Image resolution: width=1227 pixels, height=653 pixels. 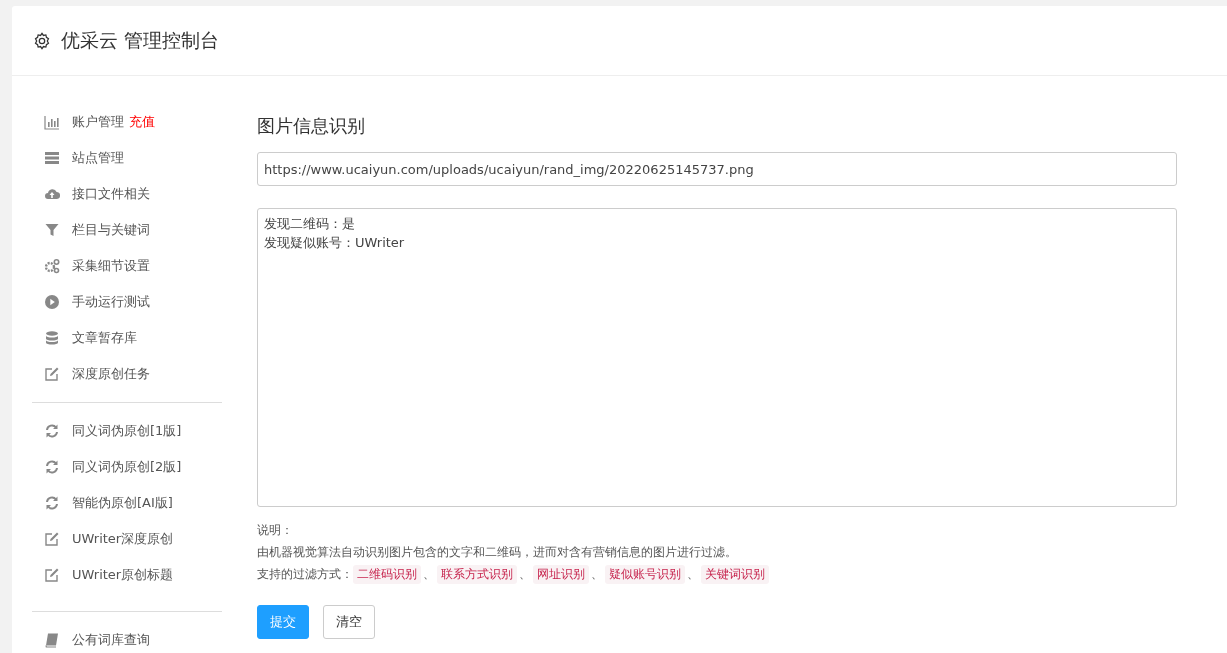 I want to click on cloud-upload-icon, so click(x=52, y=194).